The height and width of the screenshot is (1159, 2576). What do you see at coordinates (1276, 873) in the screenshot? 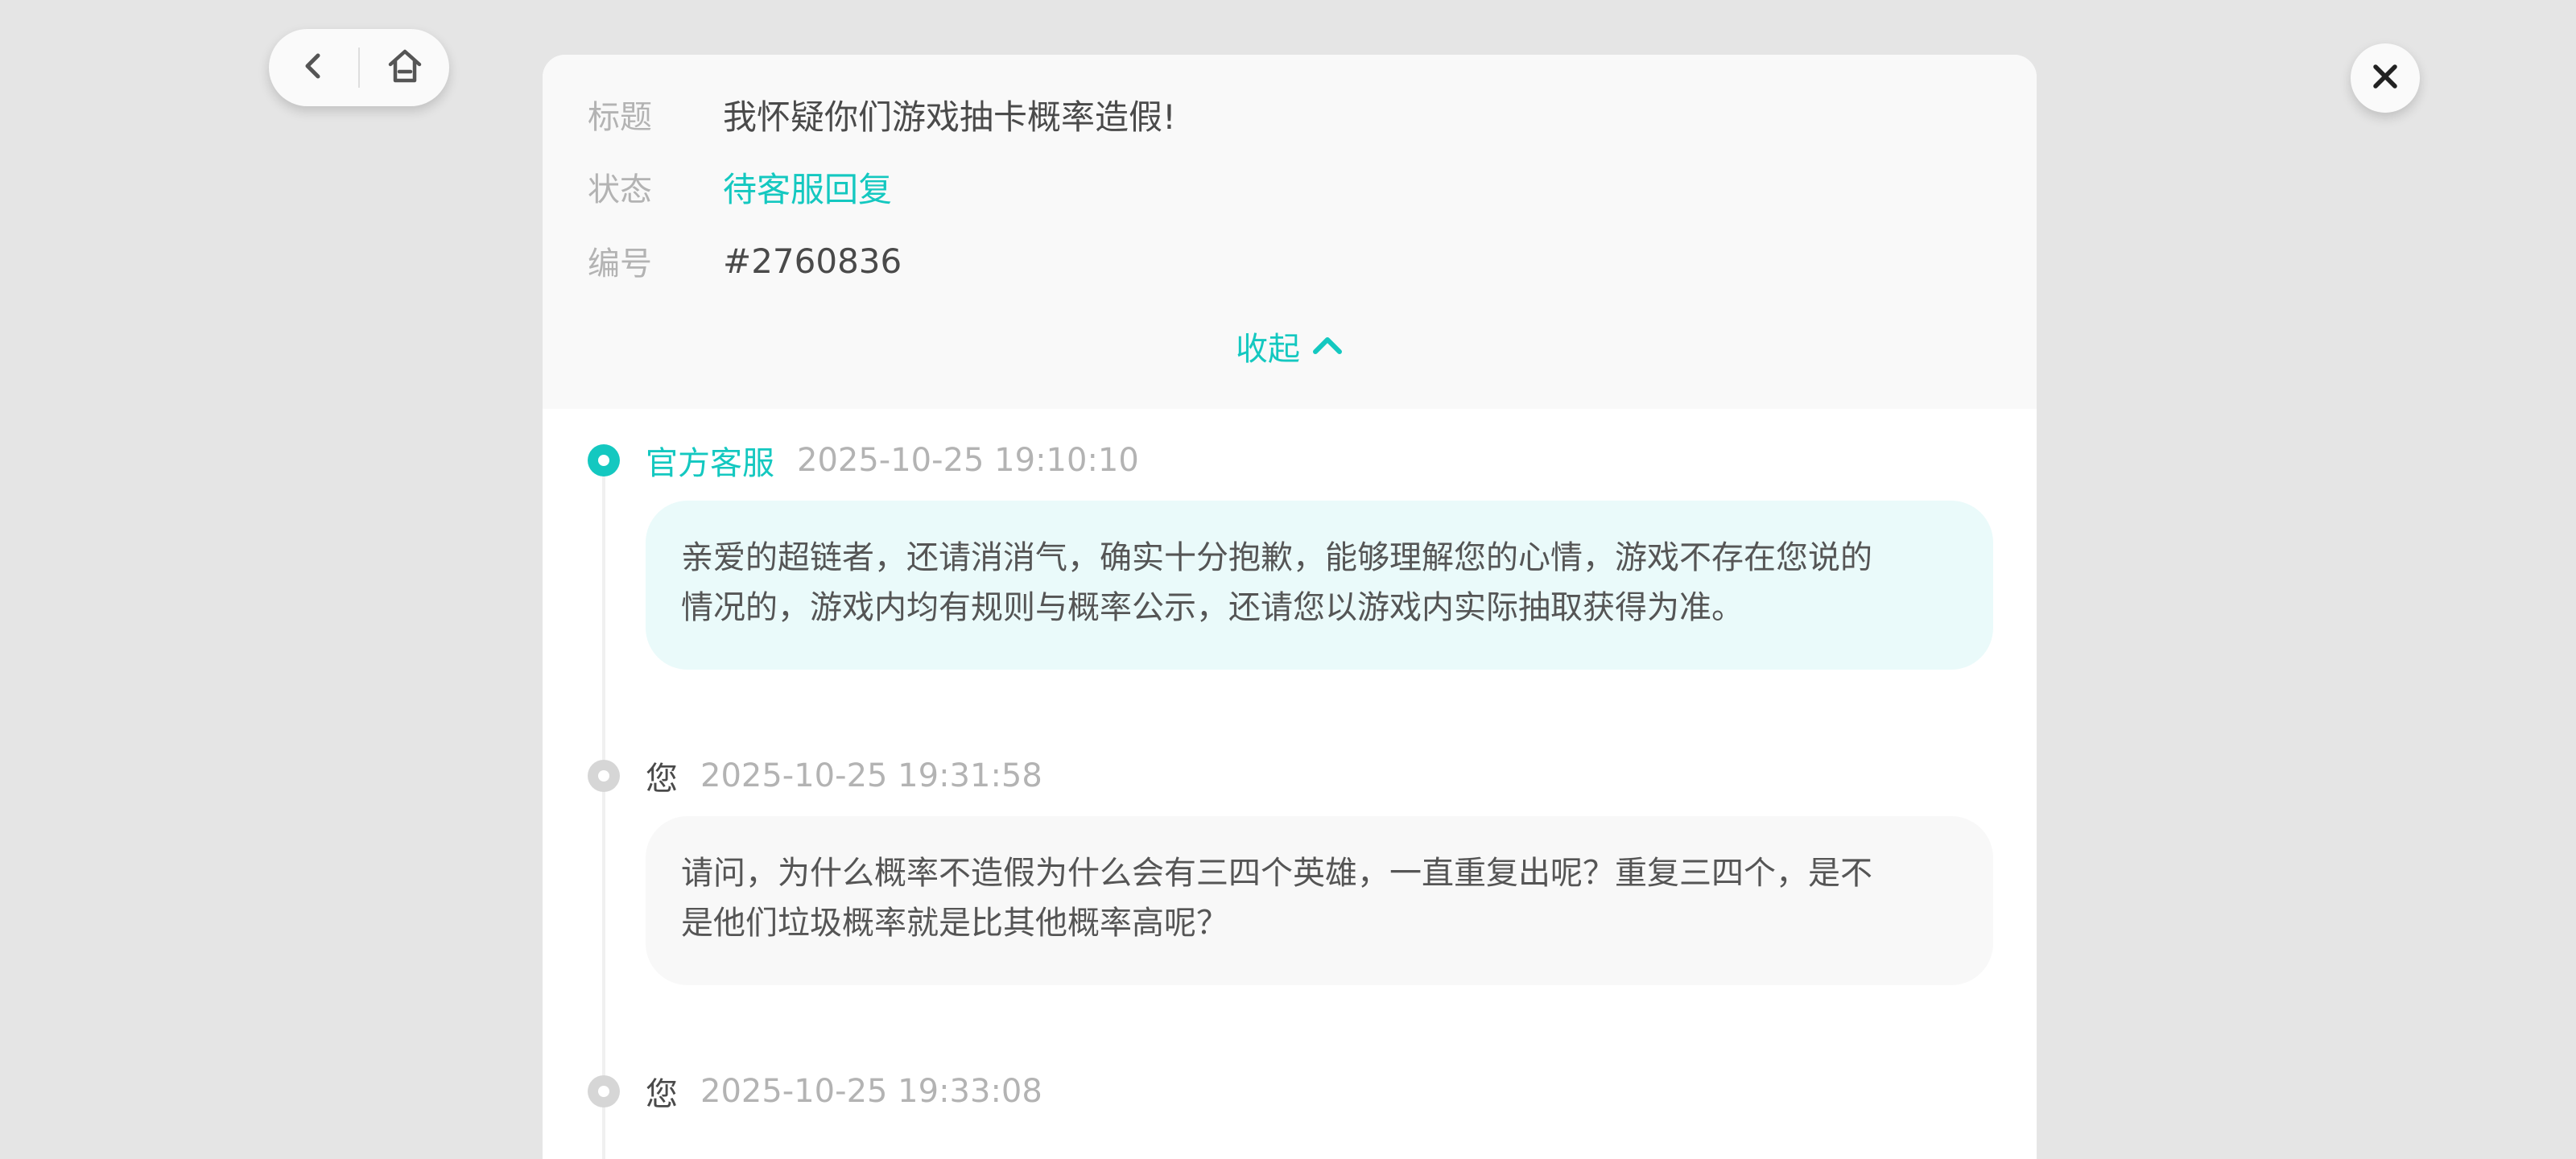
I see `message-text-line: 请问，为什么概率不造假为什么会有三四个英雄，一直重复出呢？重复三四个，是不` at bounding box center [1276, 873].